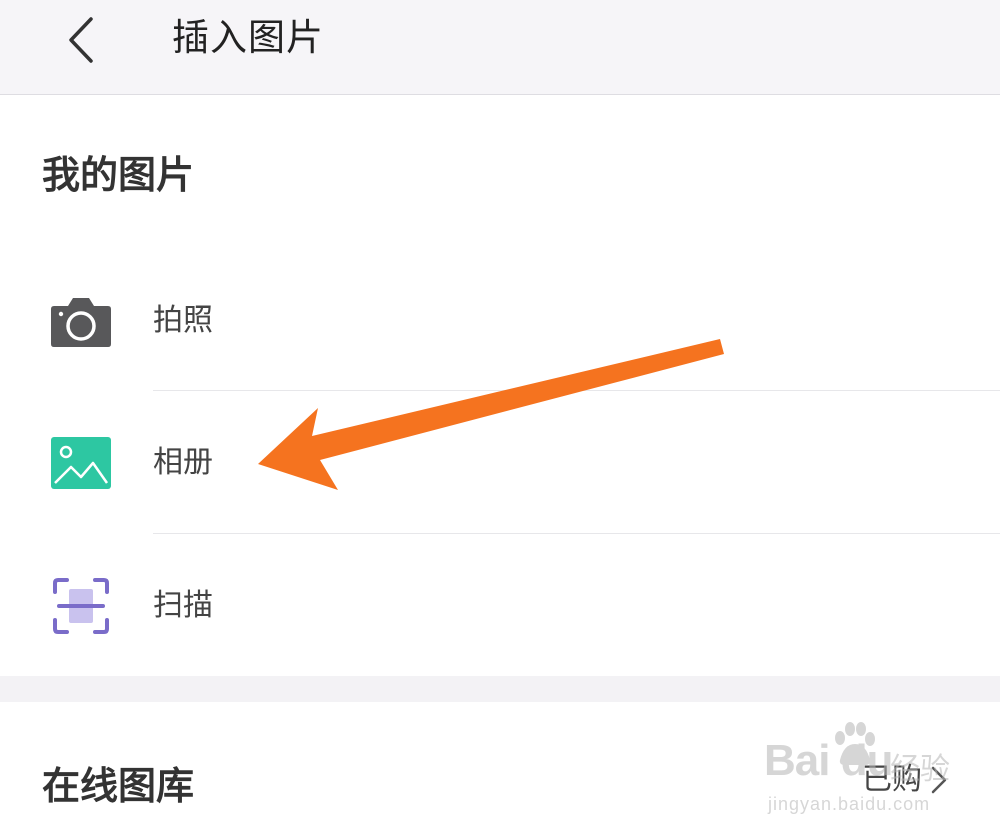 The height and width of the screenshot is (831, 1000). Describe the element at coordinates (118, 786) in the screenshot. I see `section-title-online-gallery: 在线图库` at that location.